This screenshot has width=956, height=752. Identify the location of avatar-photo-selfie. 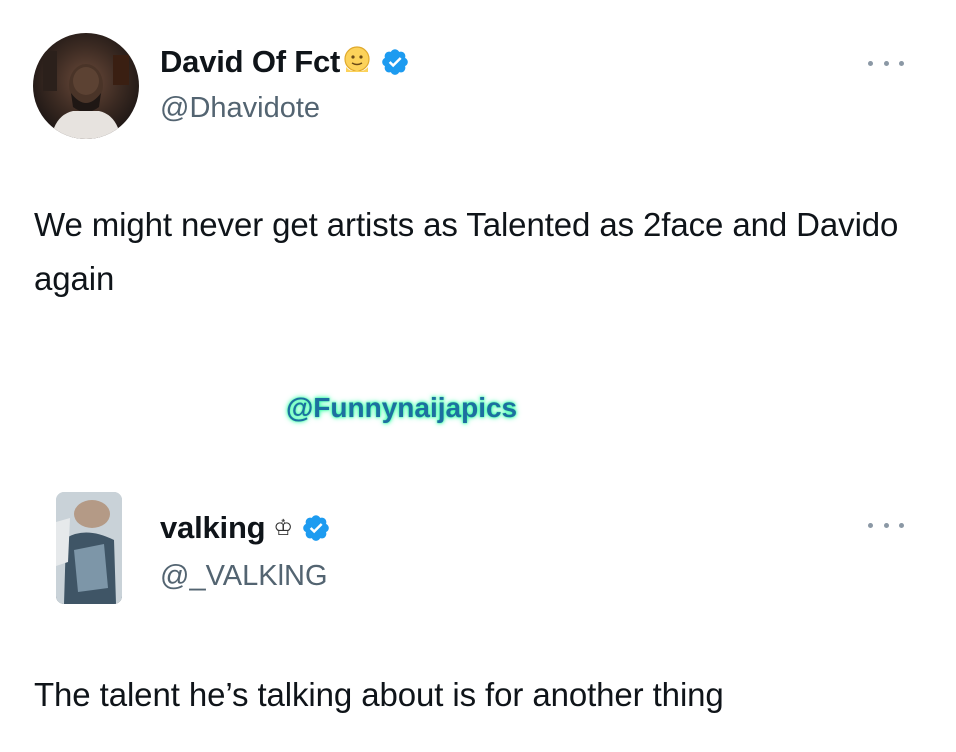
(89, 548).